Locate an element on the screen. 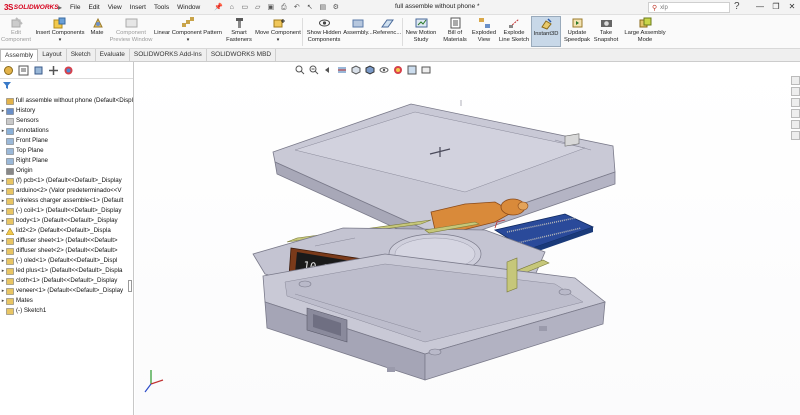 The width and height of the screenshot is (800, 415). menu-view: View is located at coordinates (115, 7).